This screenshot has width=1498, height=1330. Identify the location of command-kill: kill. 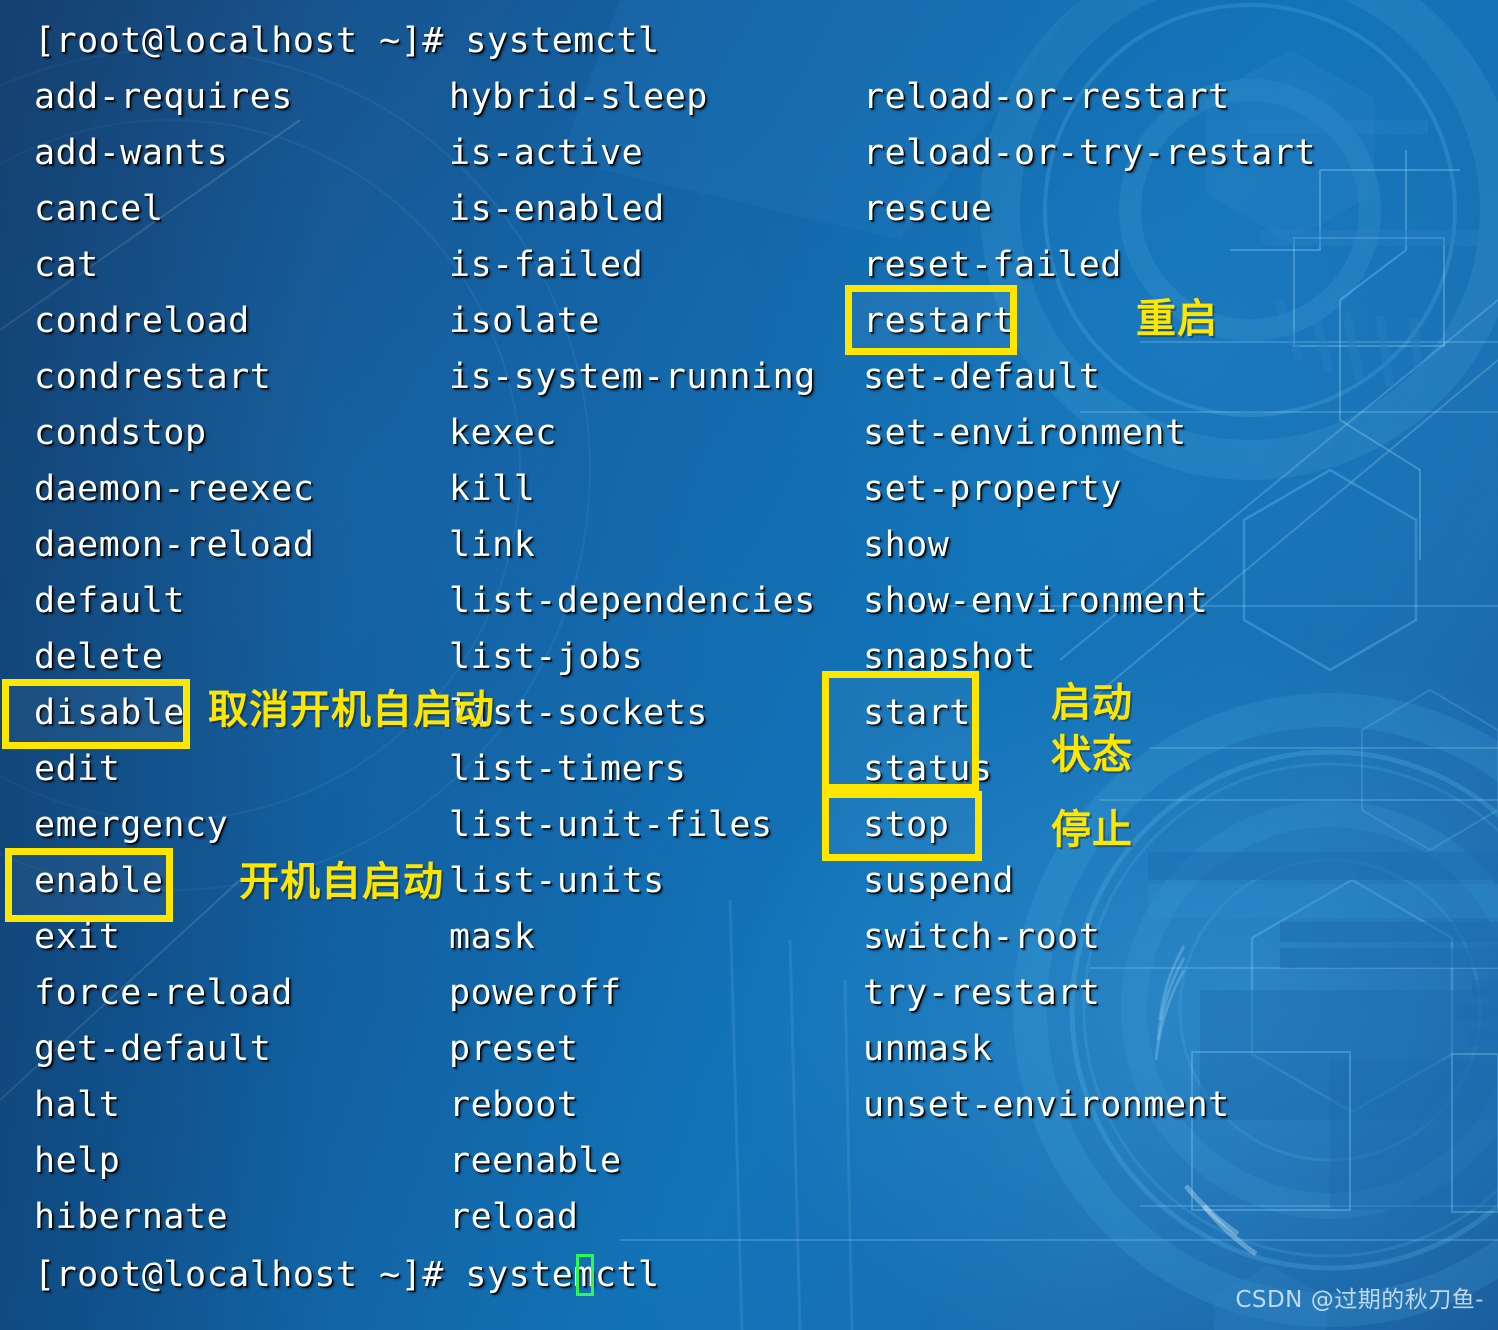
(492, 489).